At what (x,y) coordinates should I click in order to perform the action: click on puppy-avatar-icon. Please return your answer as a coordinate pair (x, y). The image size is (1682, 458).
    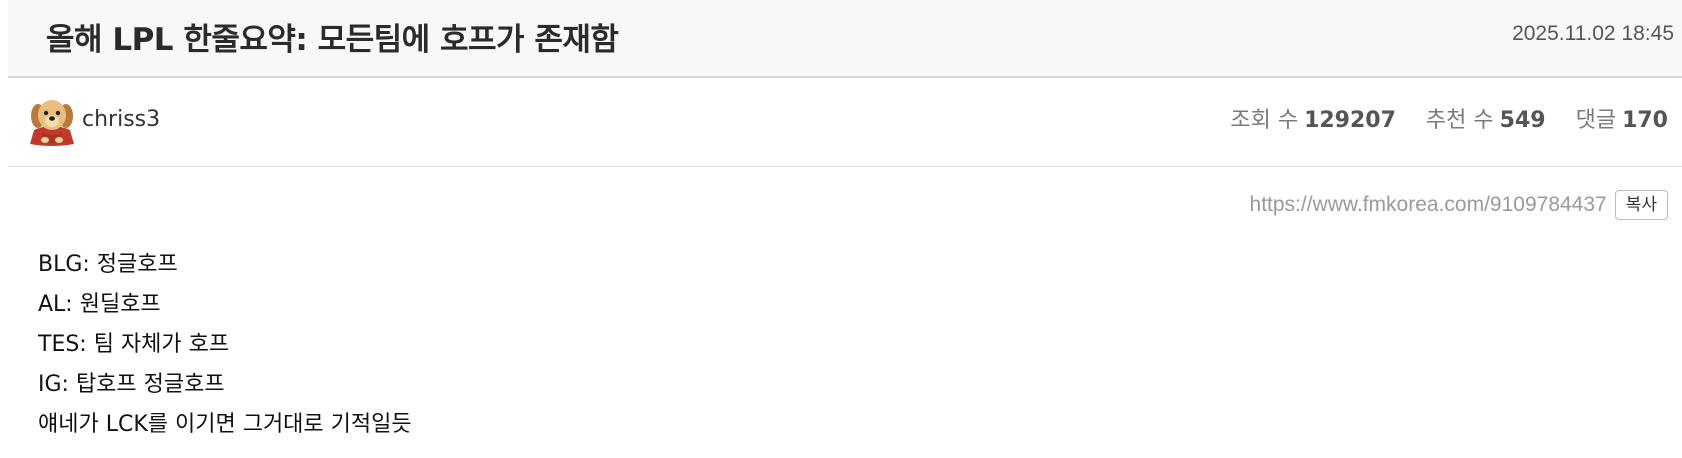
    Looking at the image, I should click on (52, 121).